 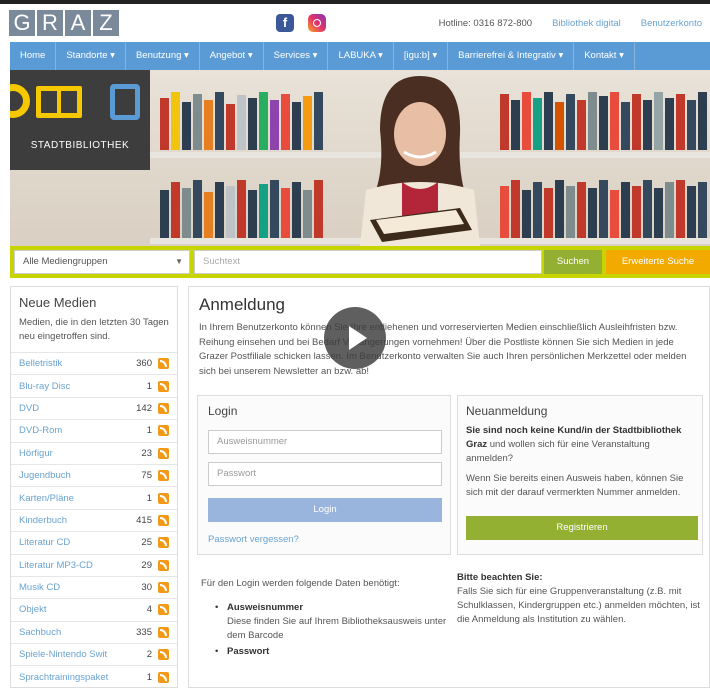 I want to click on media-count: 30, so click(x=146, y=588).